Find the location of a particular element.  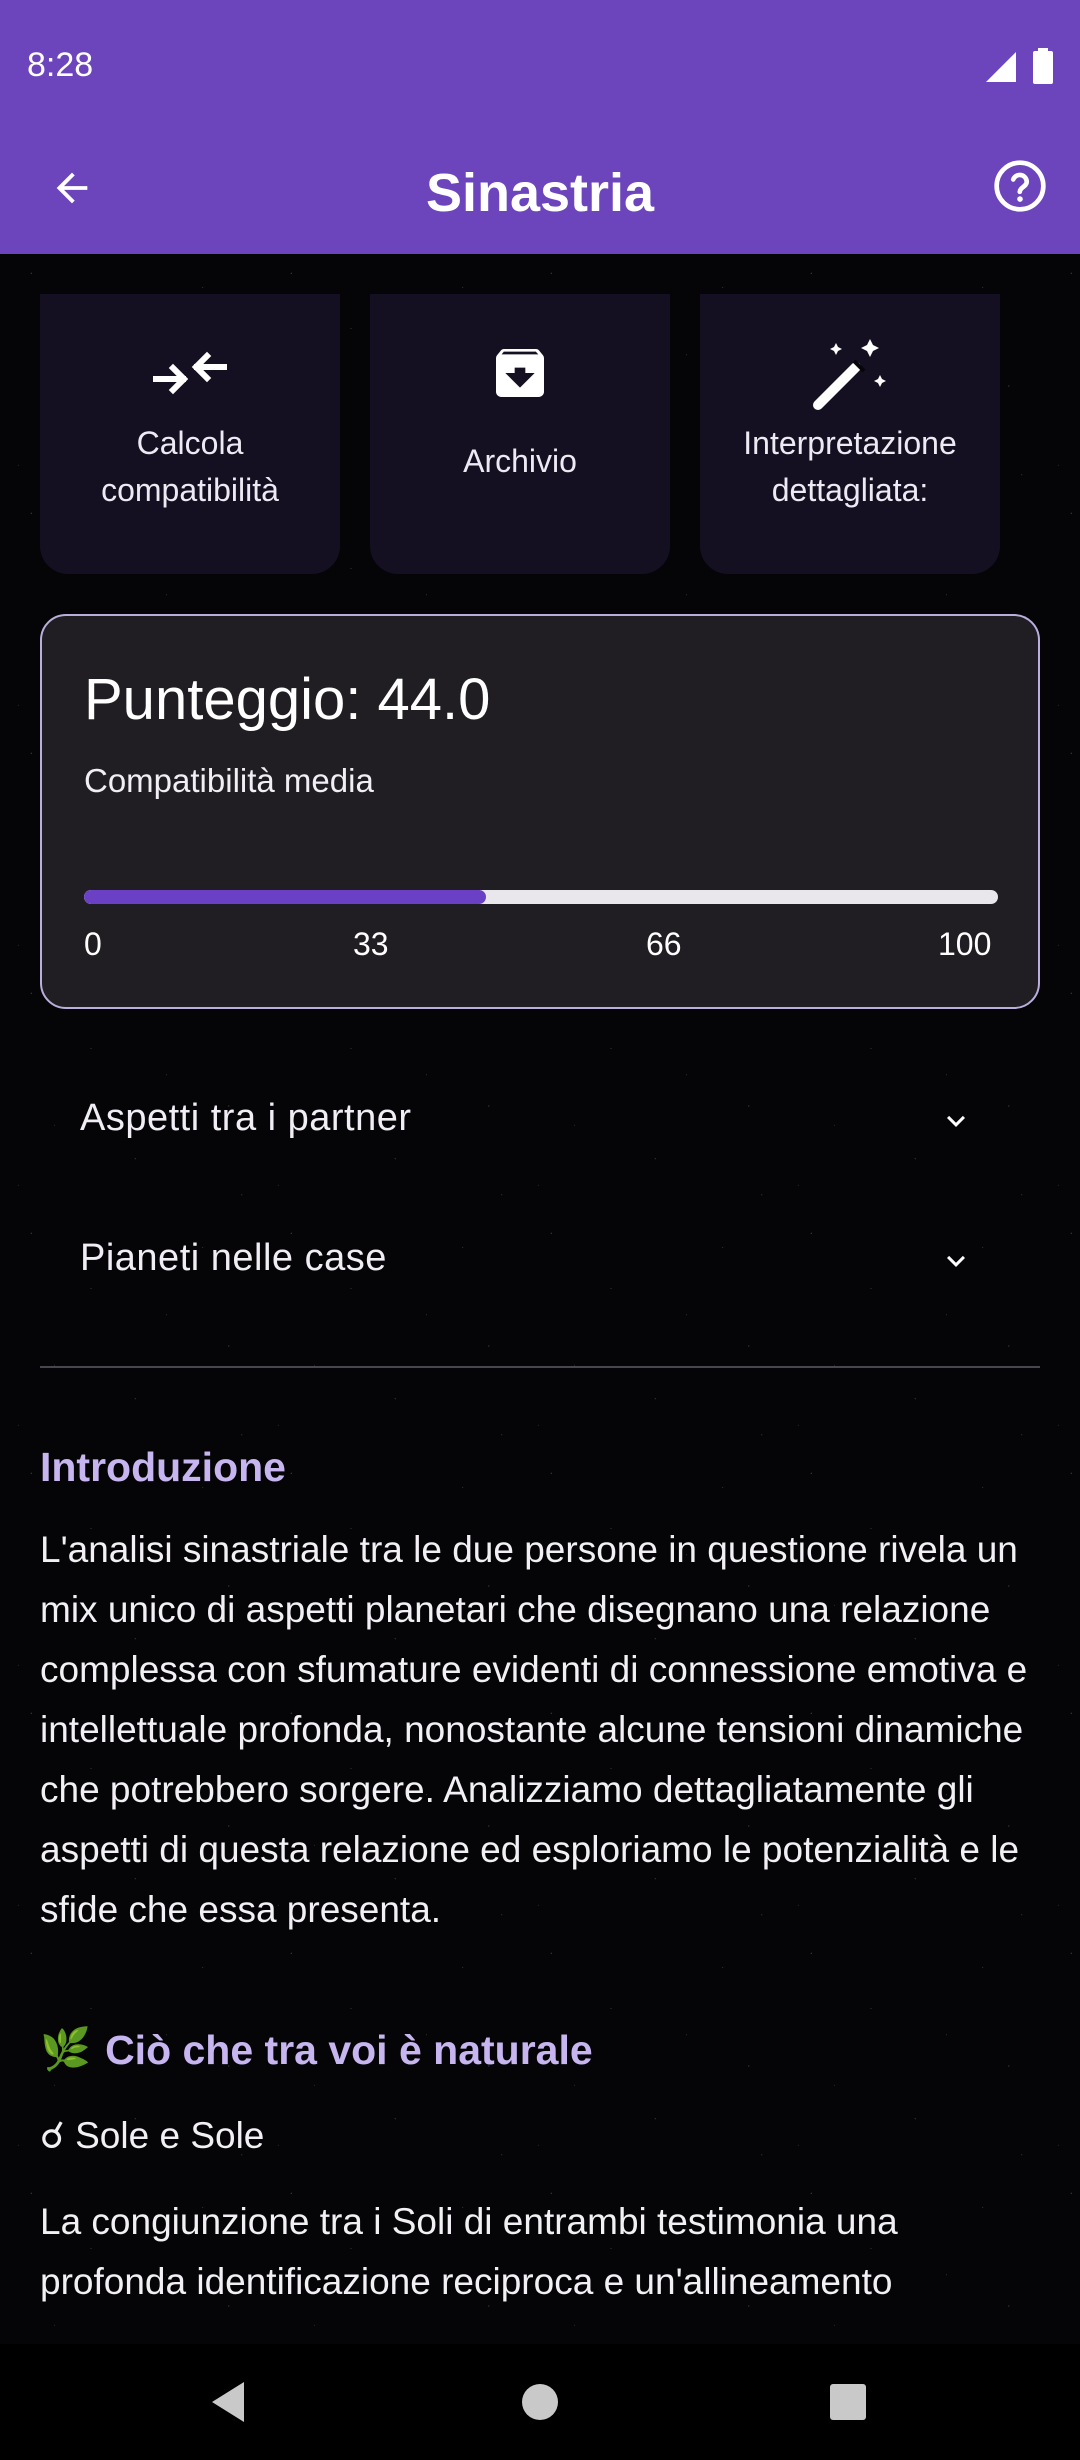

score-tick: 66 is located at coordinates (664, 944).